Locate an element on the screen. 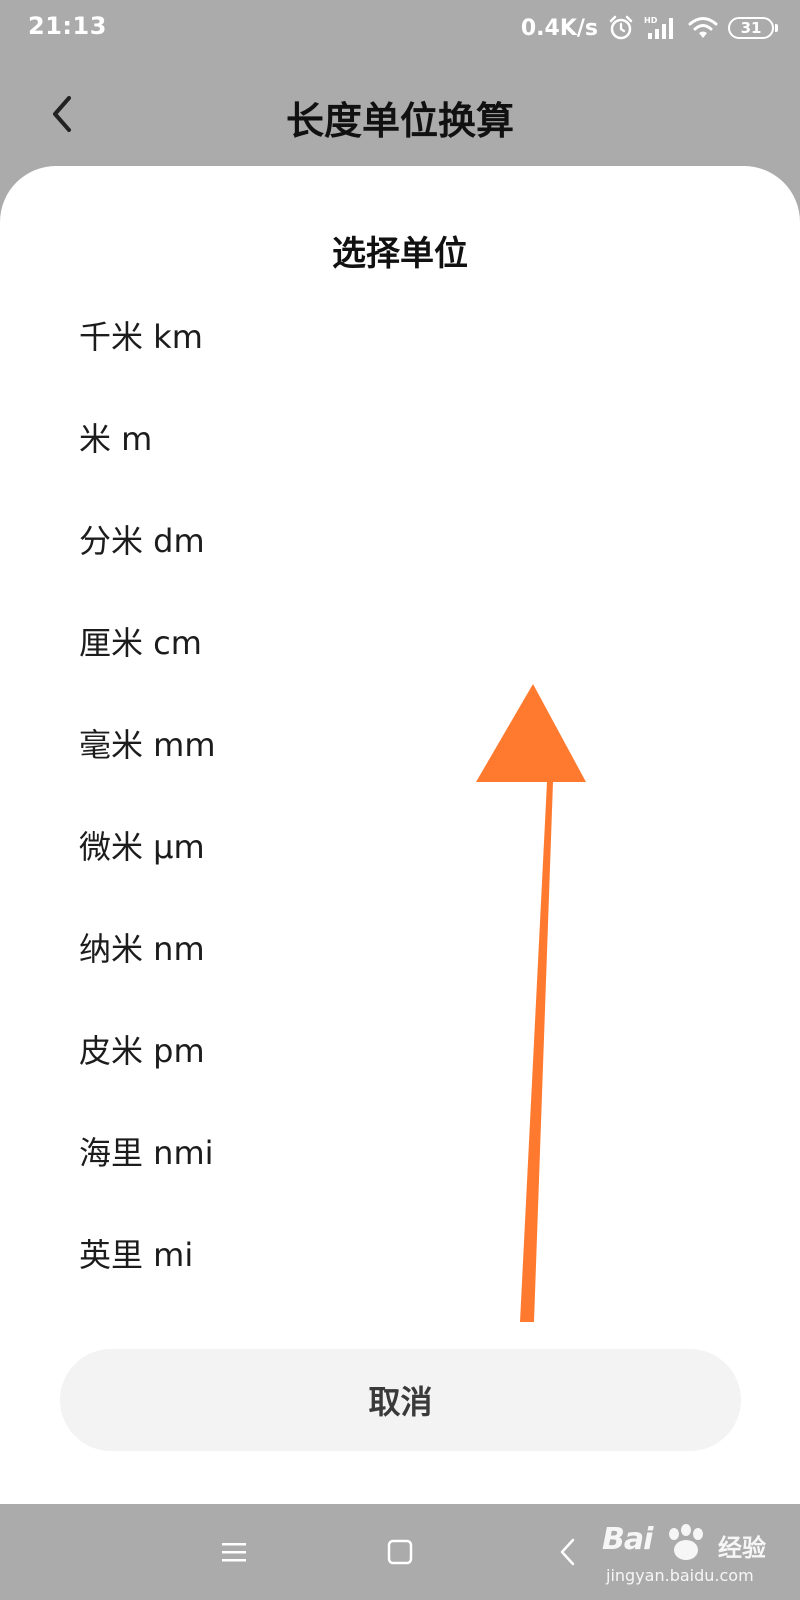 Image resolution: width=800 pixels, height=1600 pixels. header: 长度单位换算 is located at coordinates (400, 115).